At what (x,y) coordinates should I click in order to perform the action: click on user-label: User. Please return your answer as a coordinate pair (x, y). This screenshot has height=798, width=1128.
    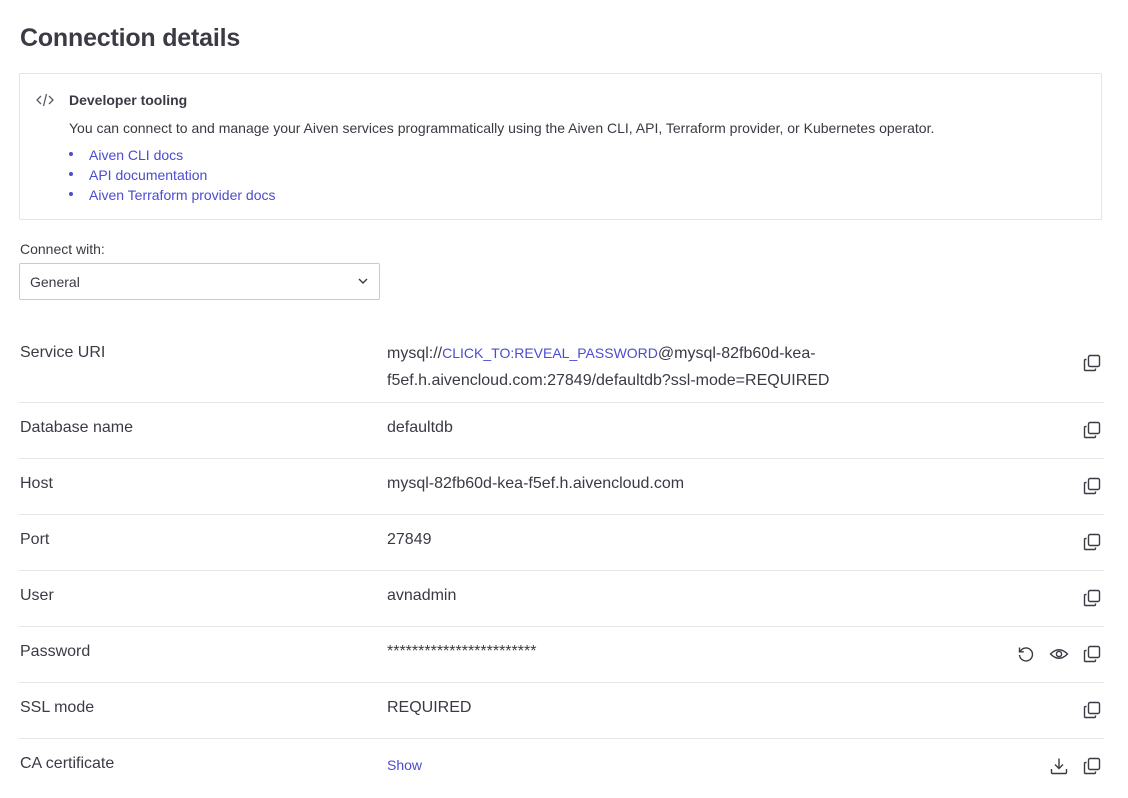
    Looking at the image, I should click on (37, 595).